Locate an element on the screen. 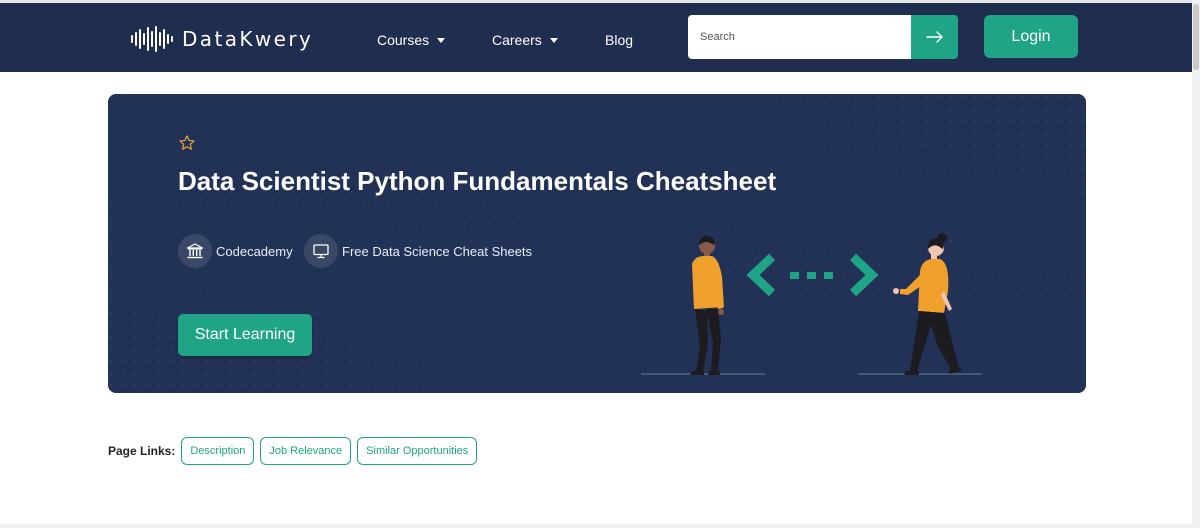 This screenshot has height=528, width=1200. brand-name: DataKwery is located at coordinates (248, 39).